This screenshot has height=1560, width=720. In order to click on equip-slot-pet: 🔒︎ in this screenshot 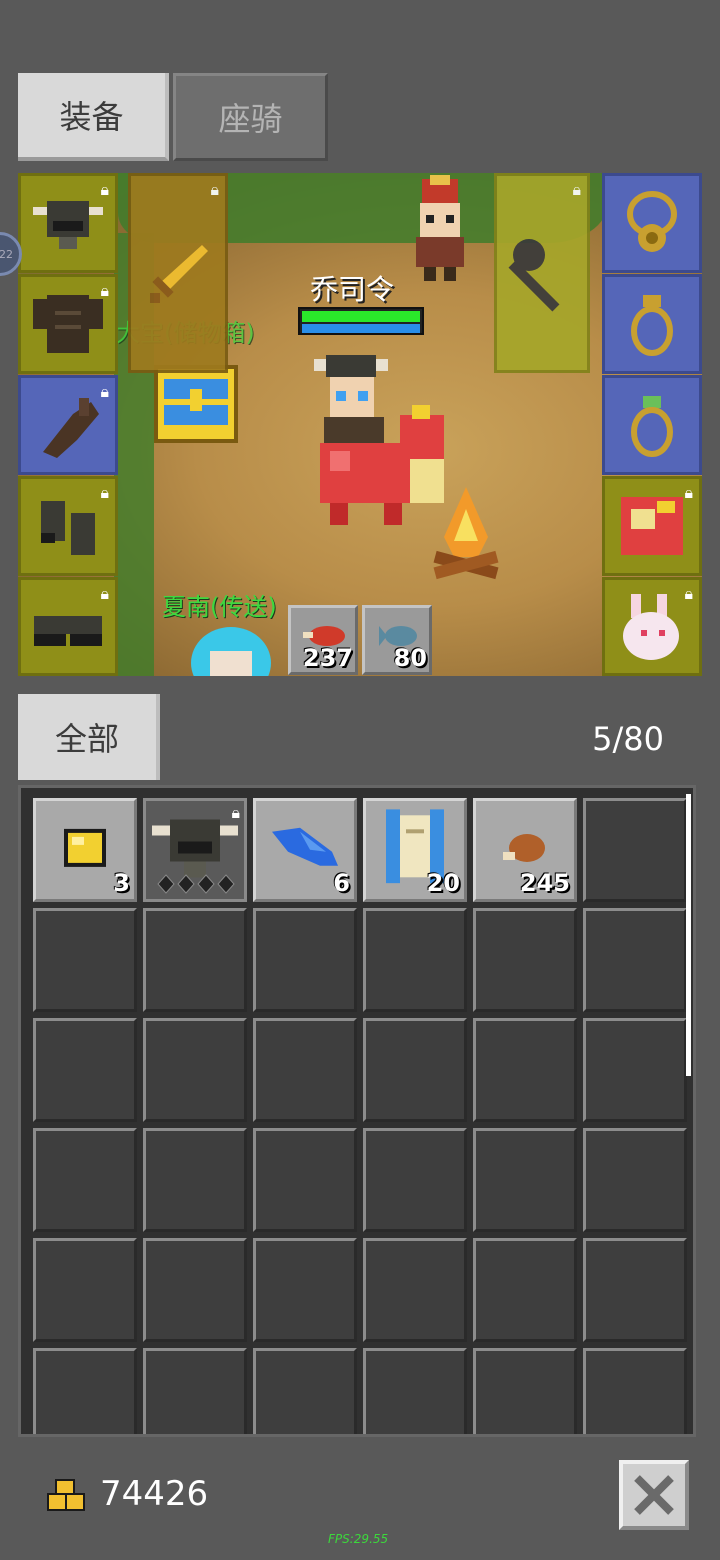, I will do `click(652, 626)`.